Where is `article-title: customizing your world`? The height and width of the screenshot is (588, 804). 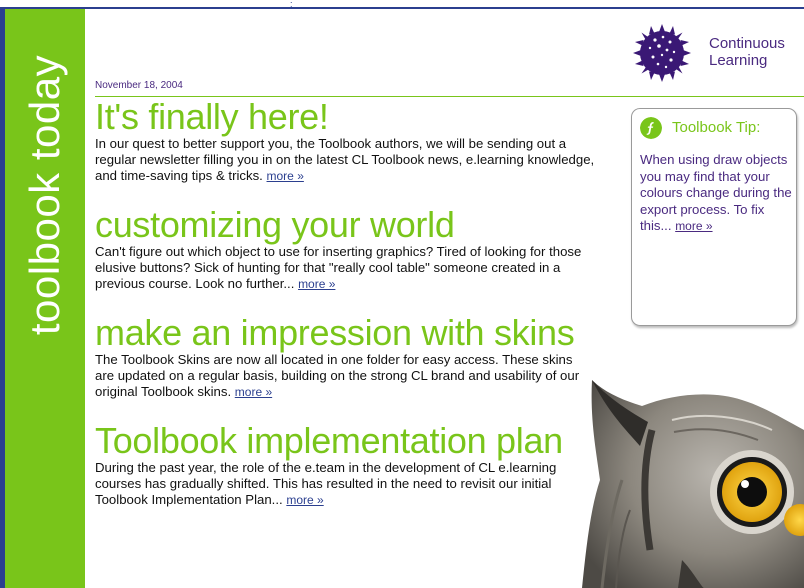 article-title: customizing your world is located at coordinates (275, 224).